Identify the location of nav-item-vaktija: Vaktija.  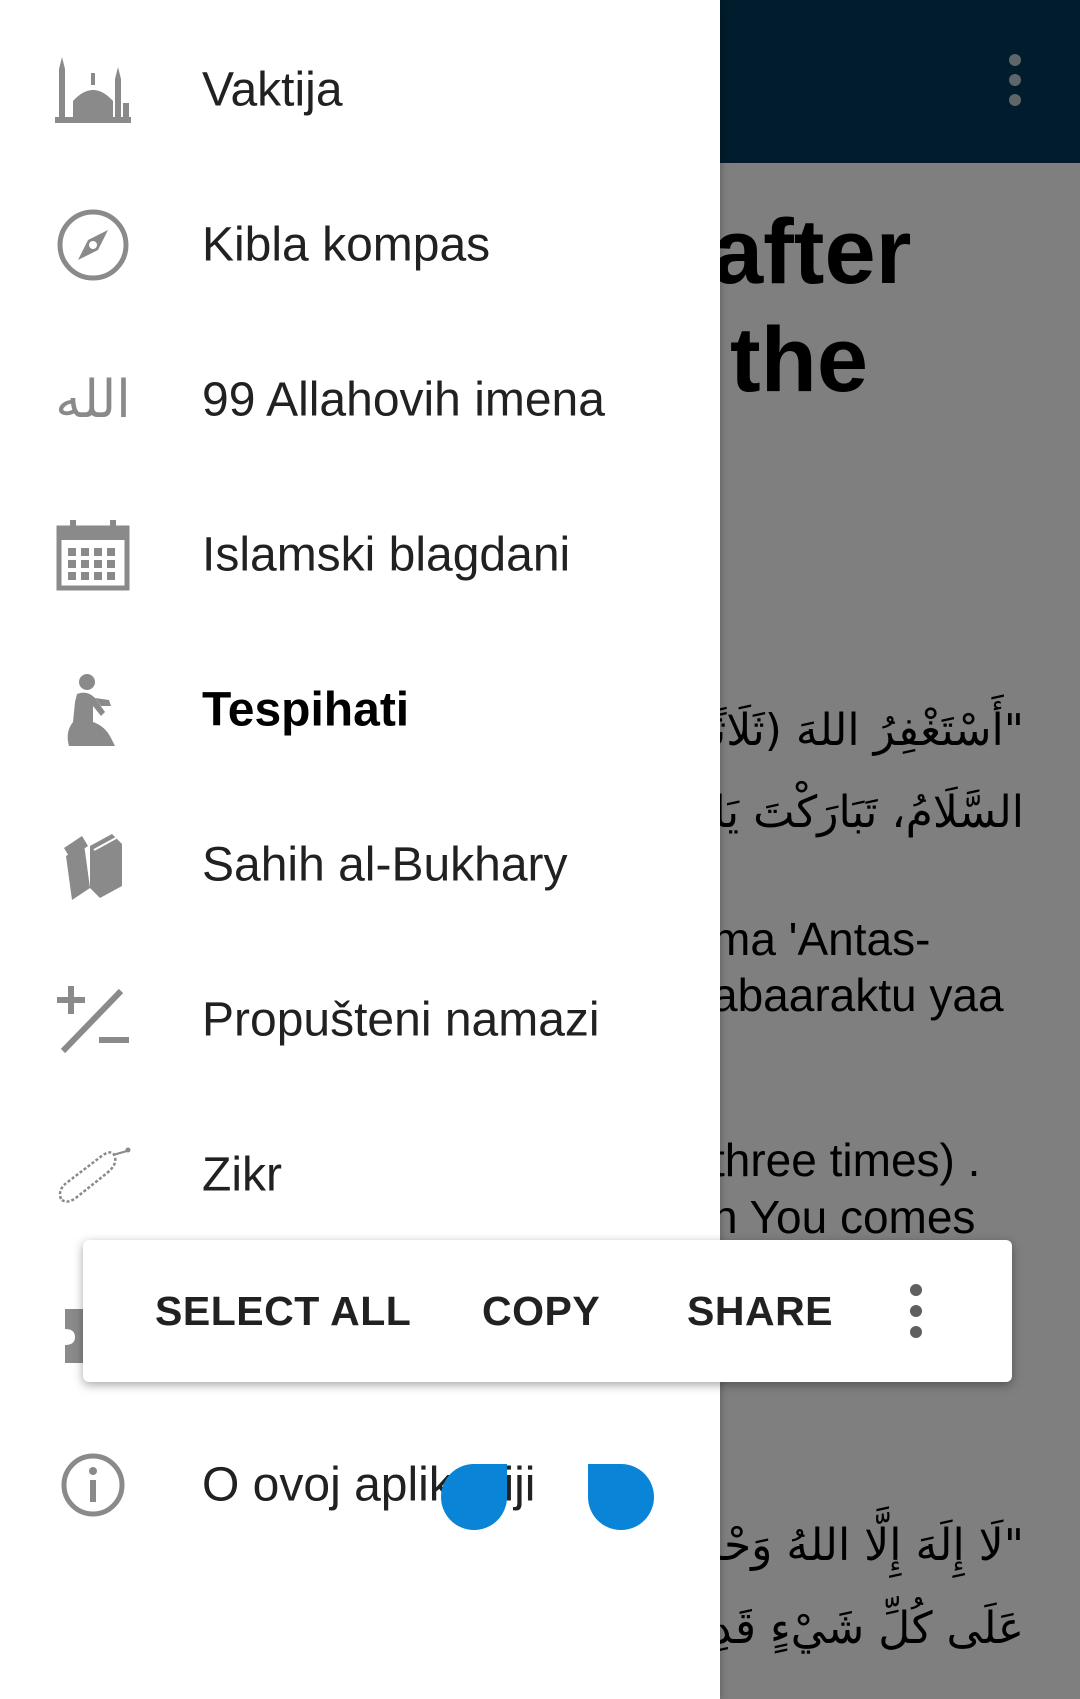
(360, 89).